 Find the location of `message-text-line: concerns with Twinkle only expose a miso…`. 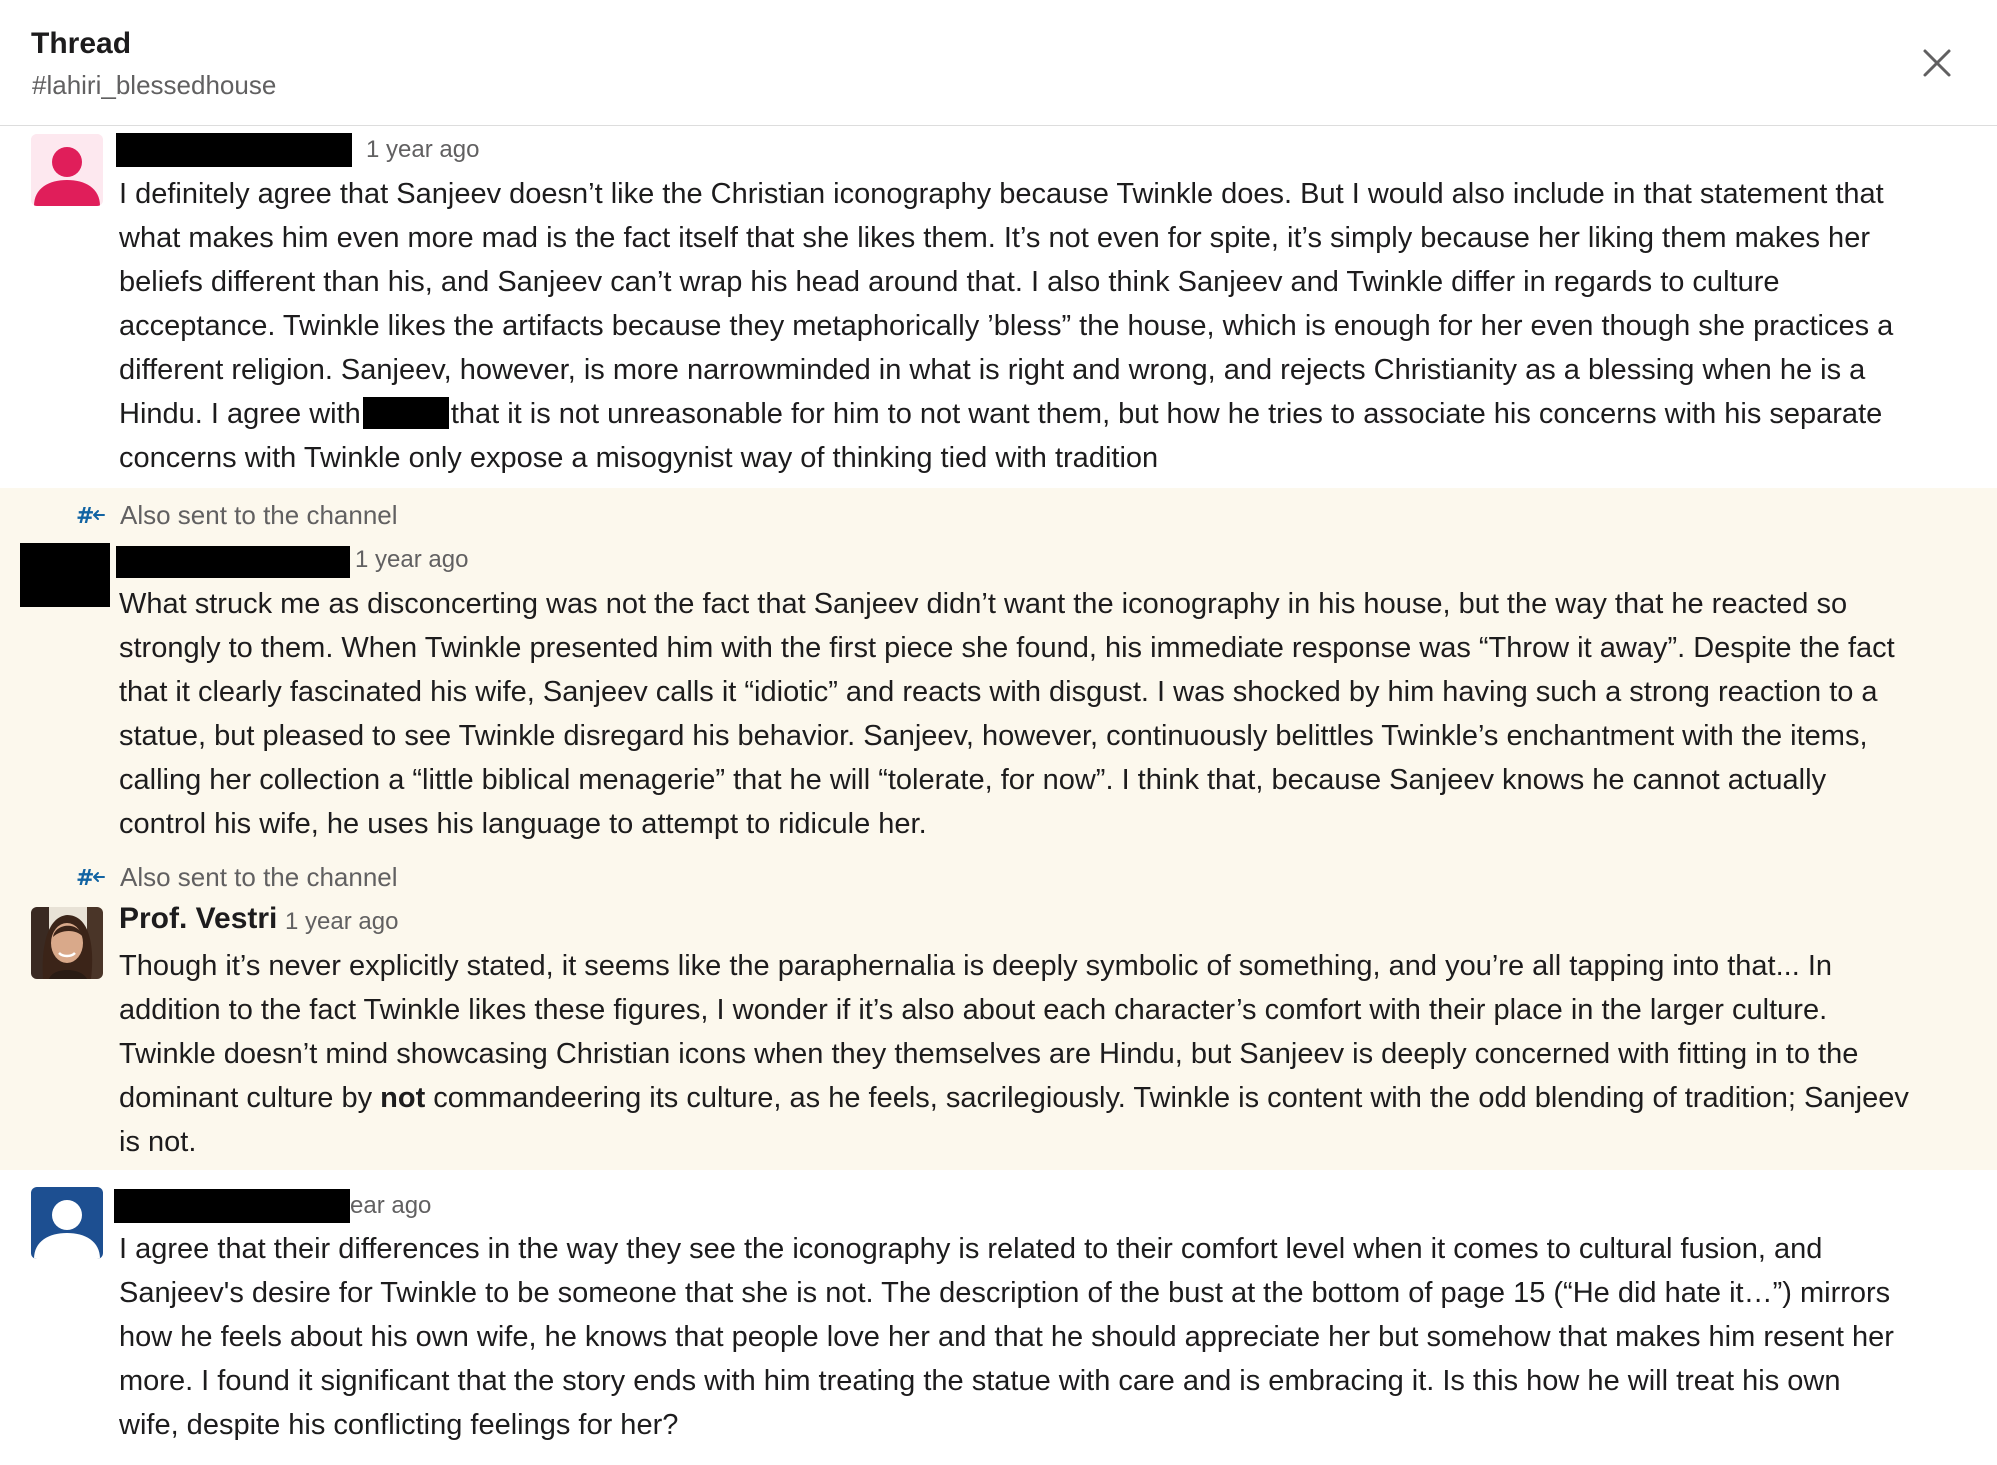

message-text-line: concerns with Twinkle only expose a miso… is located at coordinates (639, 458).